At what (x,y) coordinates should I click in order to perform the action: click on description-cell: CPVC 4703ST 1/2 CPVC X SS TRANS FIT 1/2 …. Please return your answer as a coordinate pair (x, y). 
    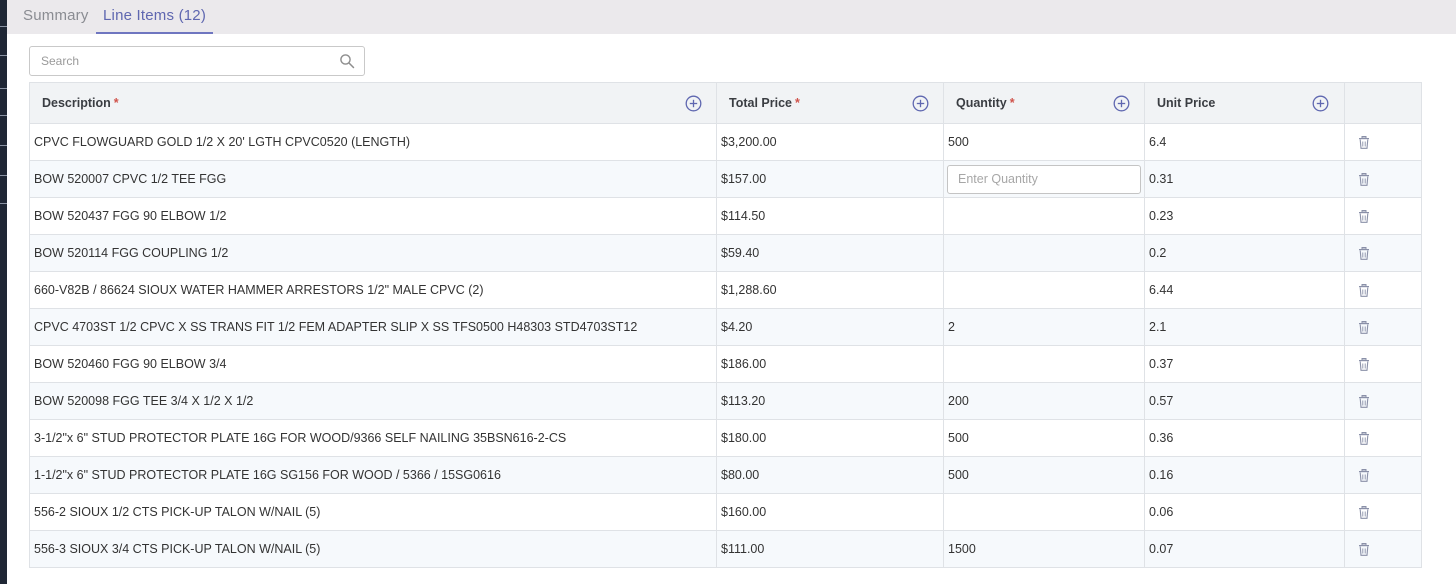
    Looking at the image, I should click on (373, 327).